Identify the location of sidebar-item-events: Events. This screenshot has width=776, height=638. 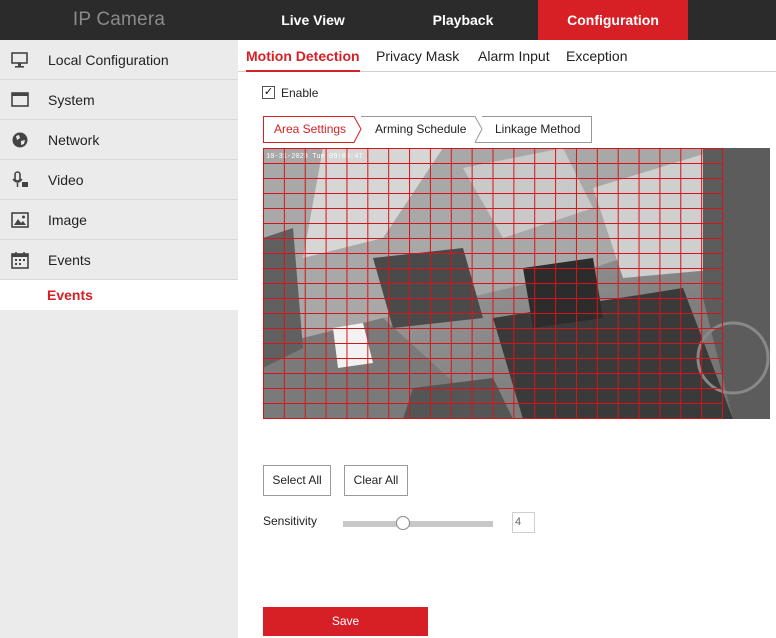
(119, 260).